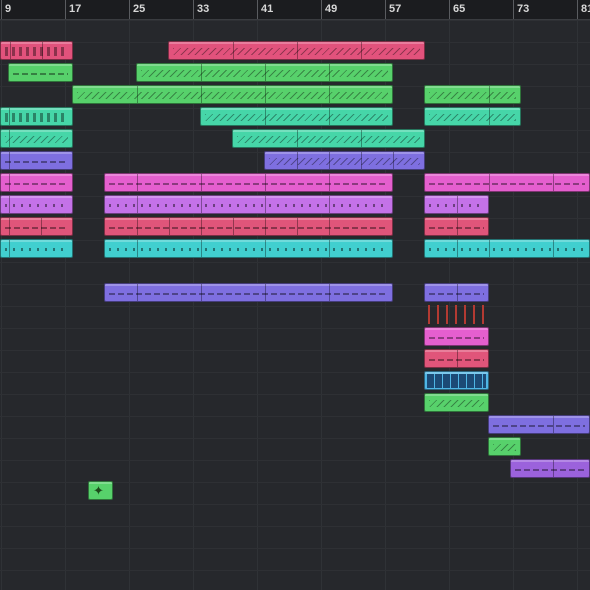 The width and height of the screenshot is (590, 590). I want to click on clip-icon: ✦, so click(98, 490).